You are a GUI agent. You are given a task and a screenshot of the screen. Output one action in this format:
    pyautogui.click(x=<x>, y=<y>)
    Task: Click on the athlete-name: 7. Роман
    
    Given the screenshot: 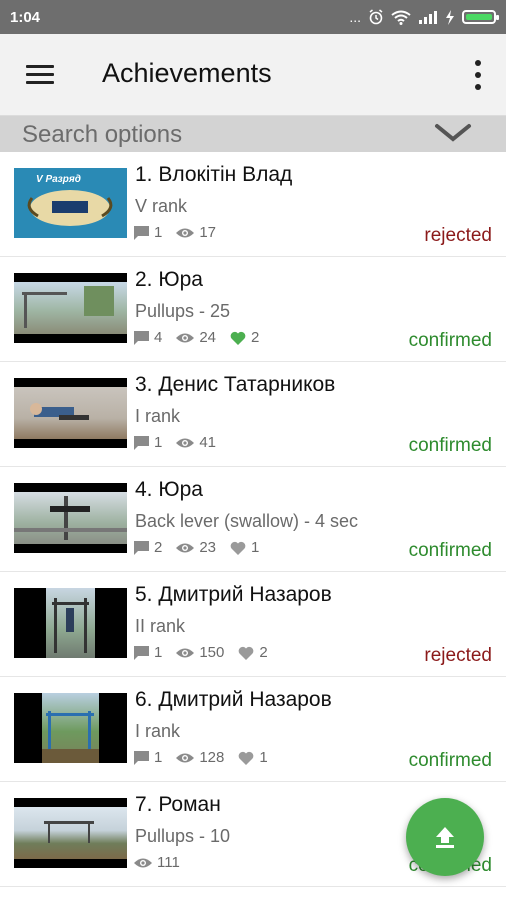 What is the action you would take?
    pyautogui.click(x=178, y=804)
    